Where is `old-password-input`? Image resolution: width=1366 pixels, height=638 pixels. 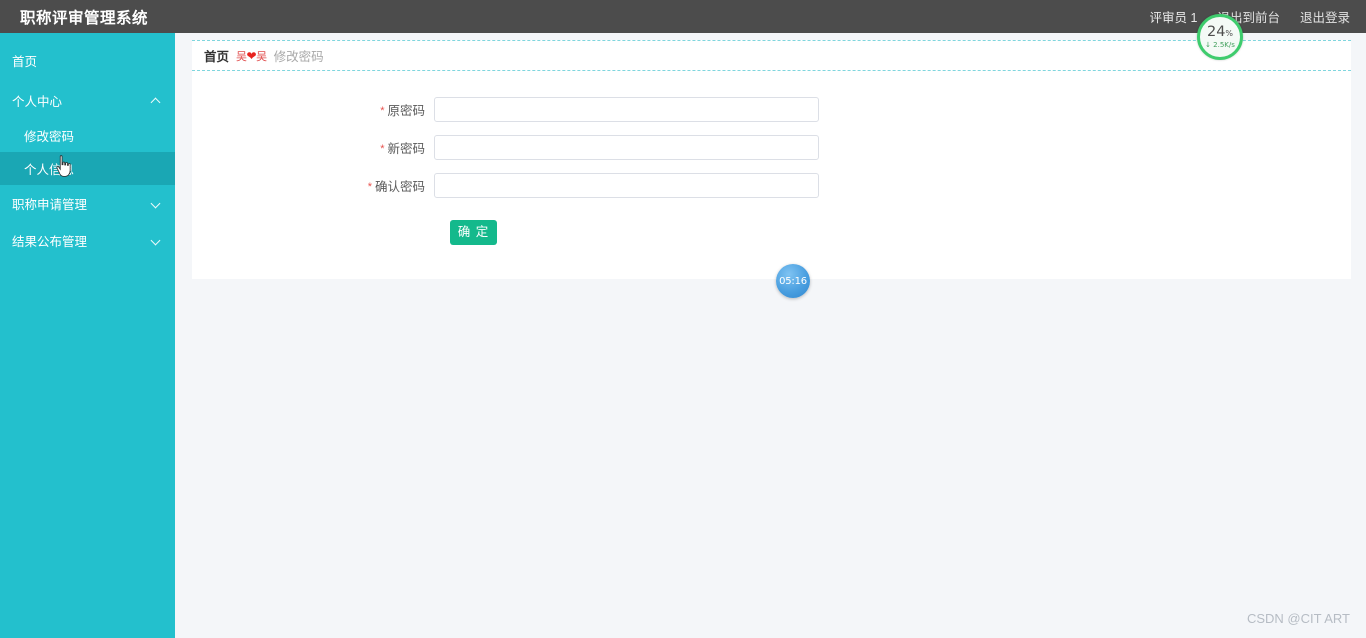 old-password-input is located at coordinates (626, 109).